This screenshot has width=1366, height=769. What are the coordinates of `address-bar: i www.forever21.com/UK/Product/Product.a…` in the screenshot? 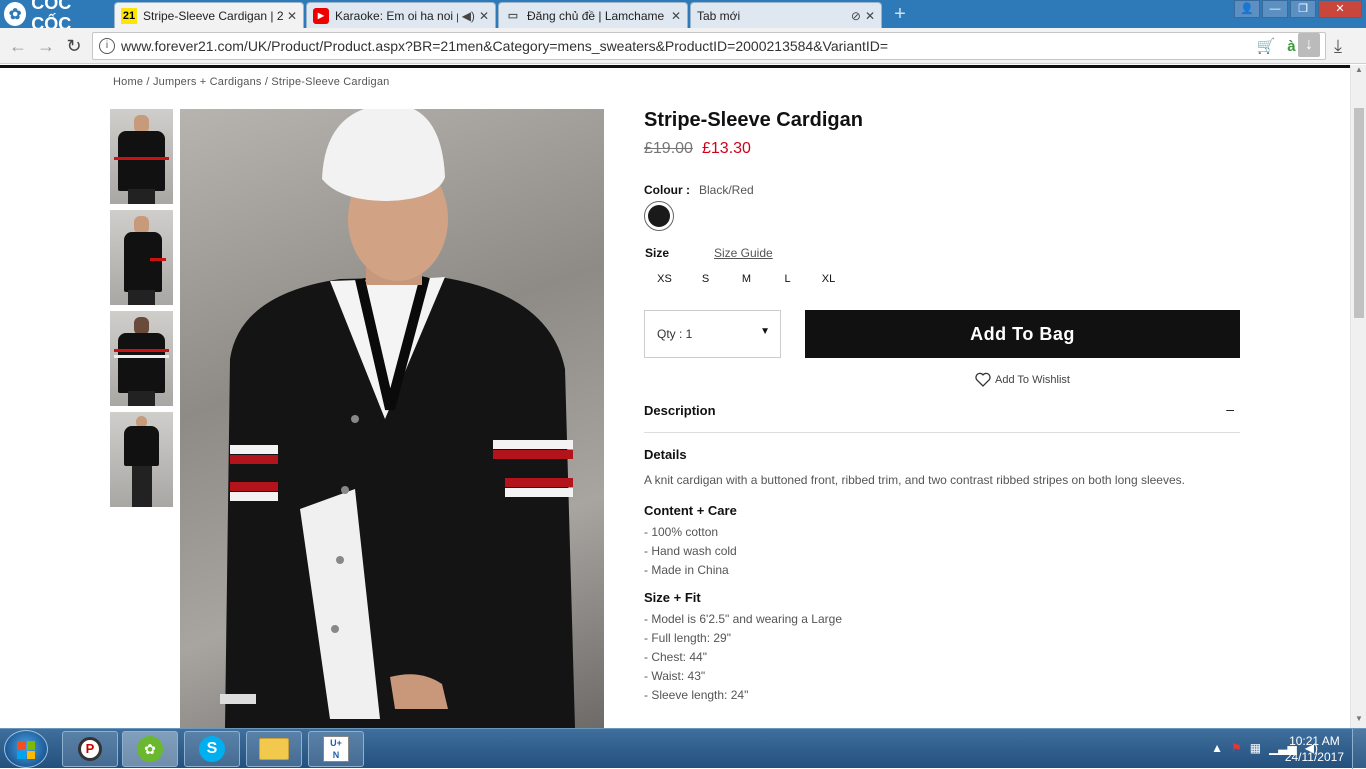 It's located at (709, 46).